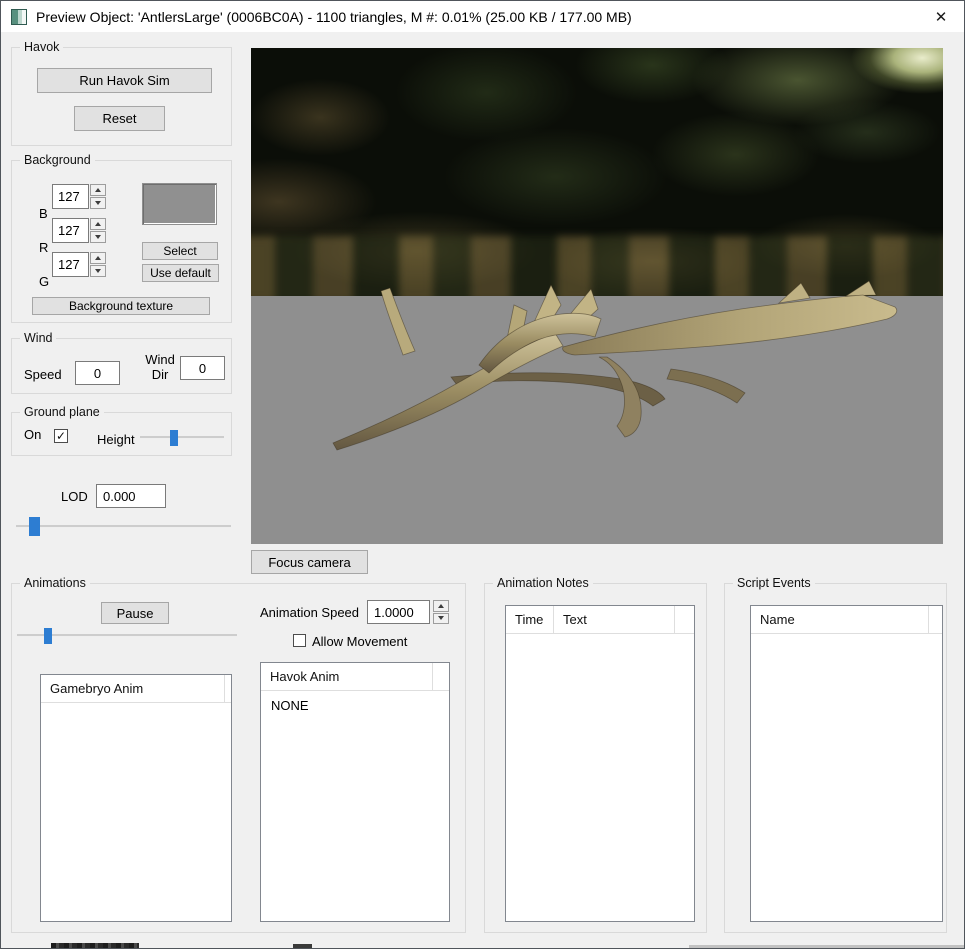 The image size is (965, 949). Describe the element at coordinates (121, 362) in the screenshot. I see `wind-group: Wind Speed 0 Wind Dir 0` at that location.